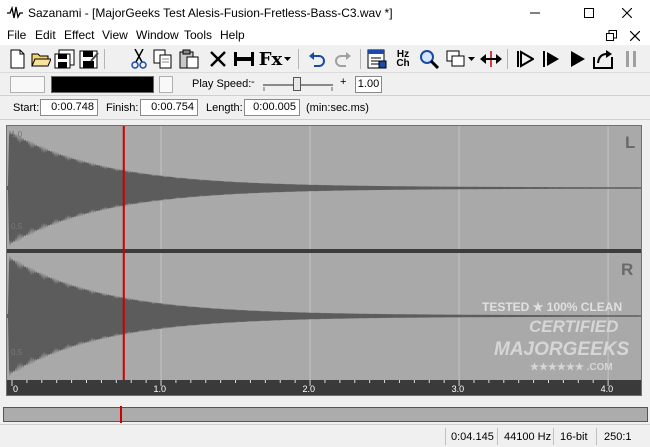 The width and height of the screenshot is (650, 447). Describe the element at coordinates (17, 352) in the screenshot. I see `right-scale-mid: 0.5` at that location.